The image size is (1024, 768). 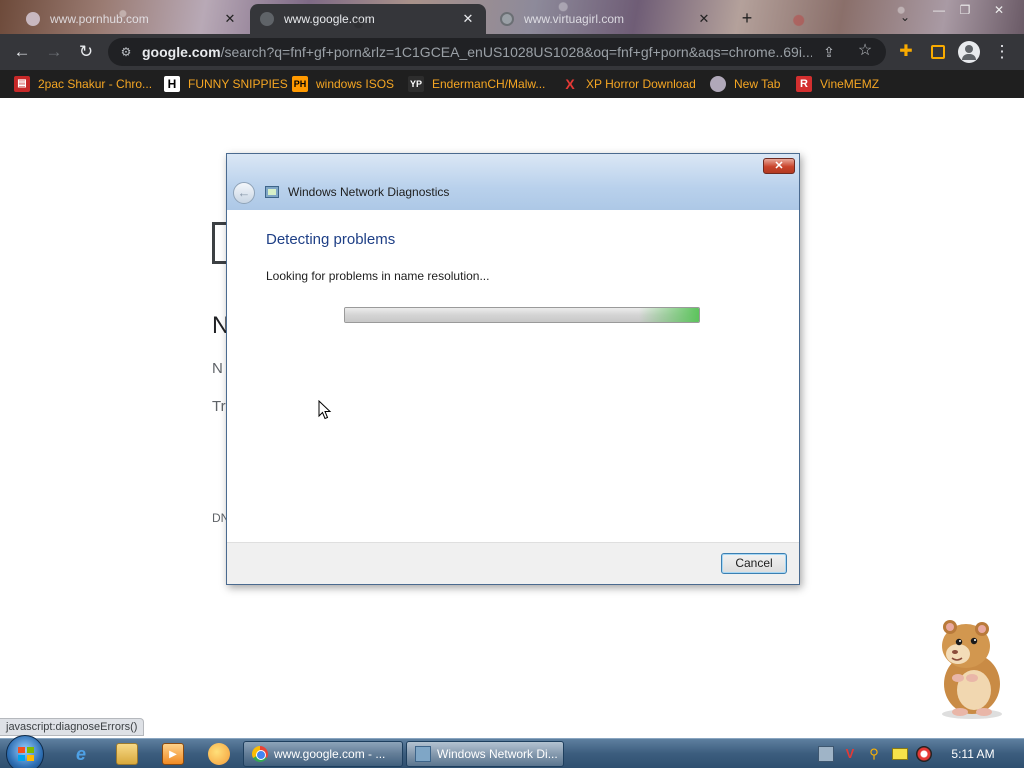 I want to click on bookmark-favicon-icon: ▤, so click(x=22, y=84).